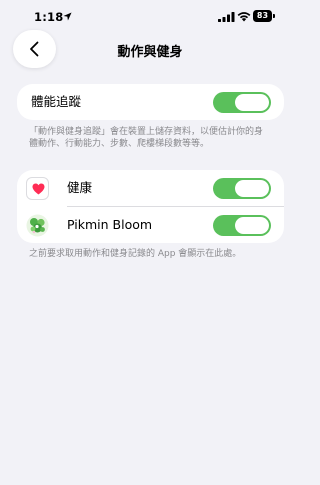 This screenshot has height=485, width=320. Describe the element at coordinates (226, 17) in the screenshot. I see `cellular-signal-icon` at that location.